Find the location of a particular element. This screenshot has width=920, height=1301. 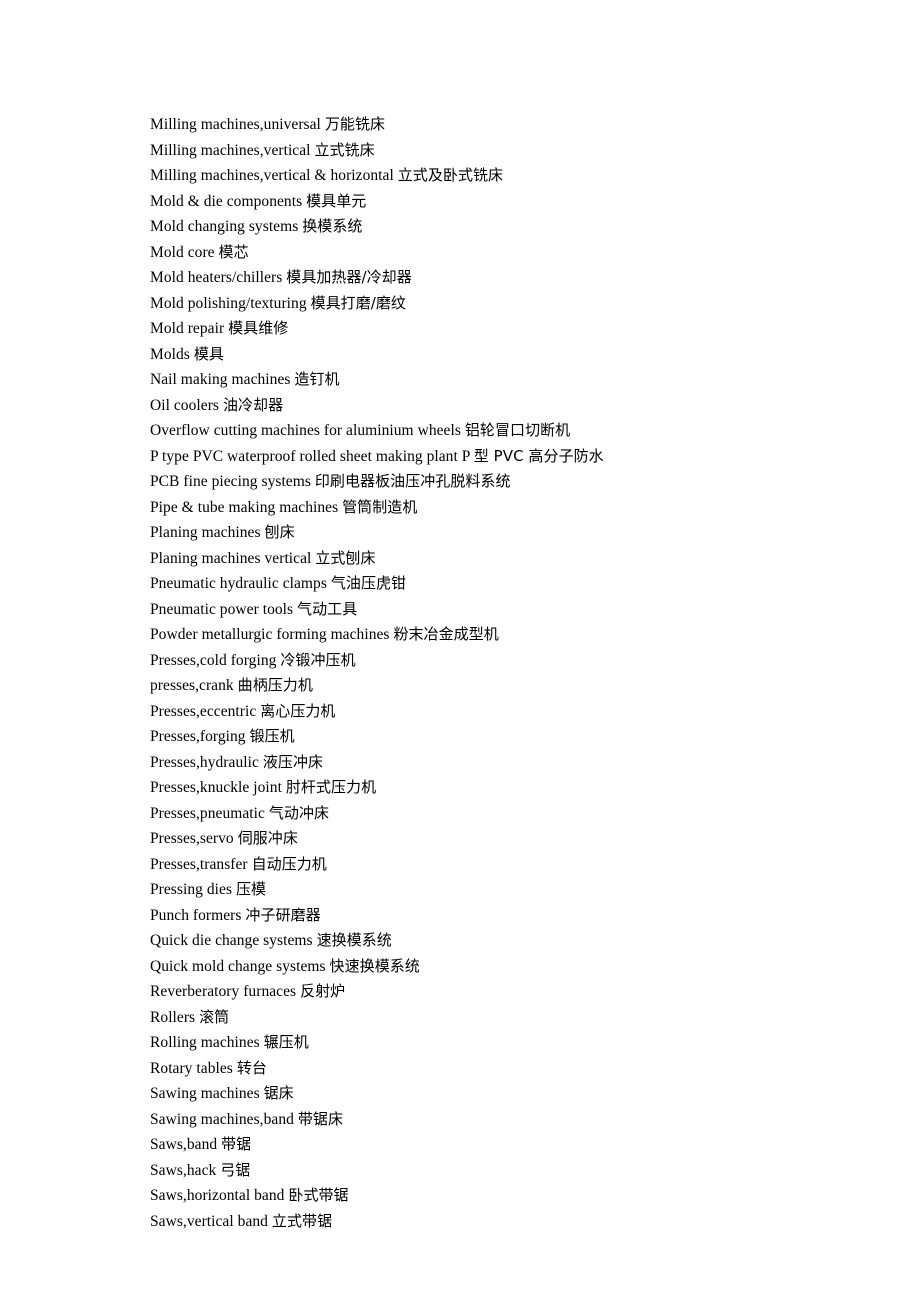

glossary-entry-english: Pneumatic hydraulic clamps is located at coordinates (238, 583).